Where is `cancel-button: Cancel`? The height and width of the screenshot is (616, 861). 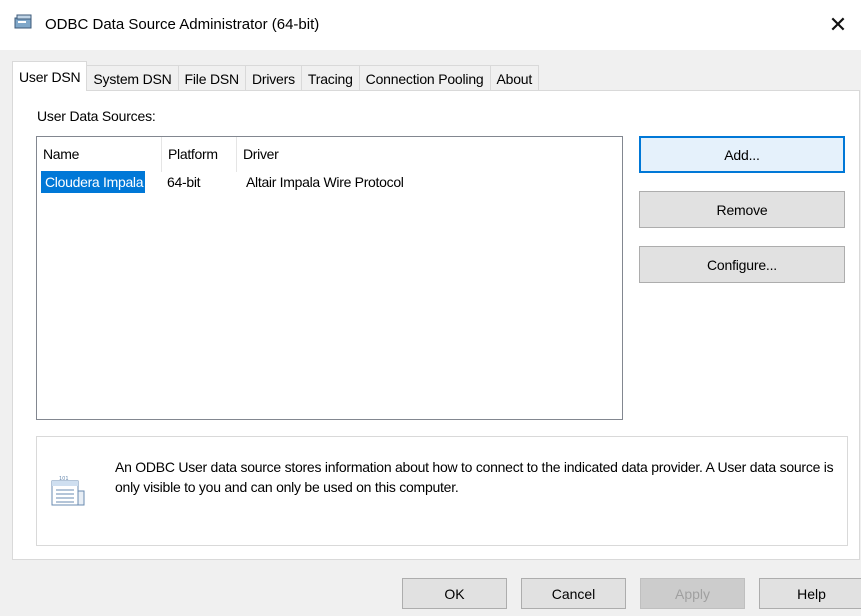 cancel-button: Cancel is located at coordinates (573, 593).